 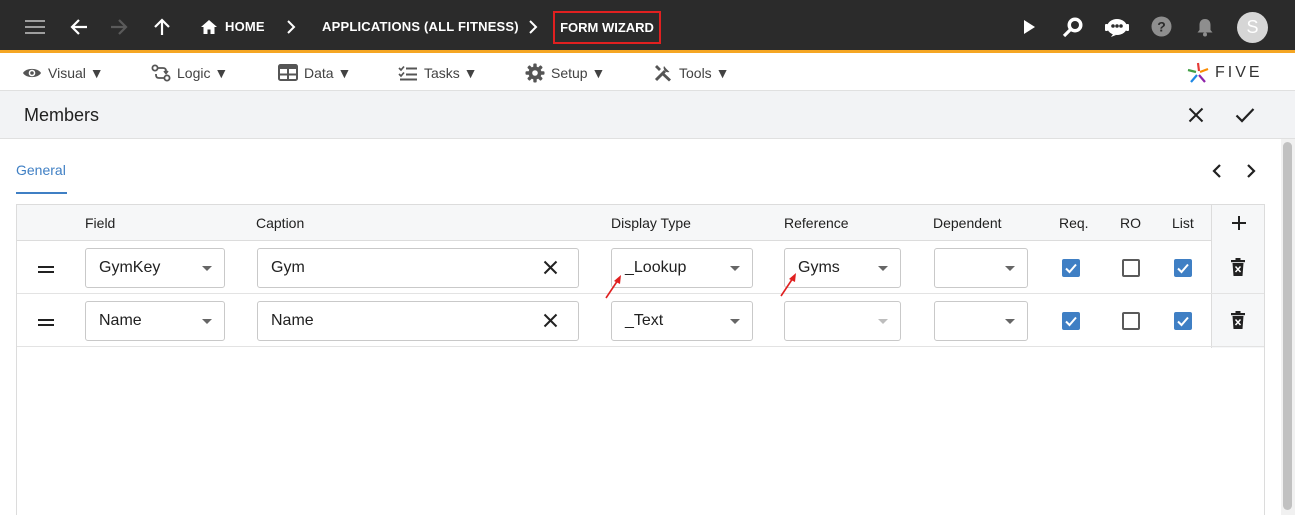 I want to click on help-icon: ?, so click(x=1161, y=26).